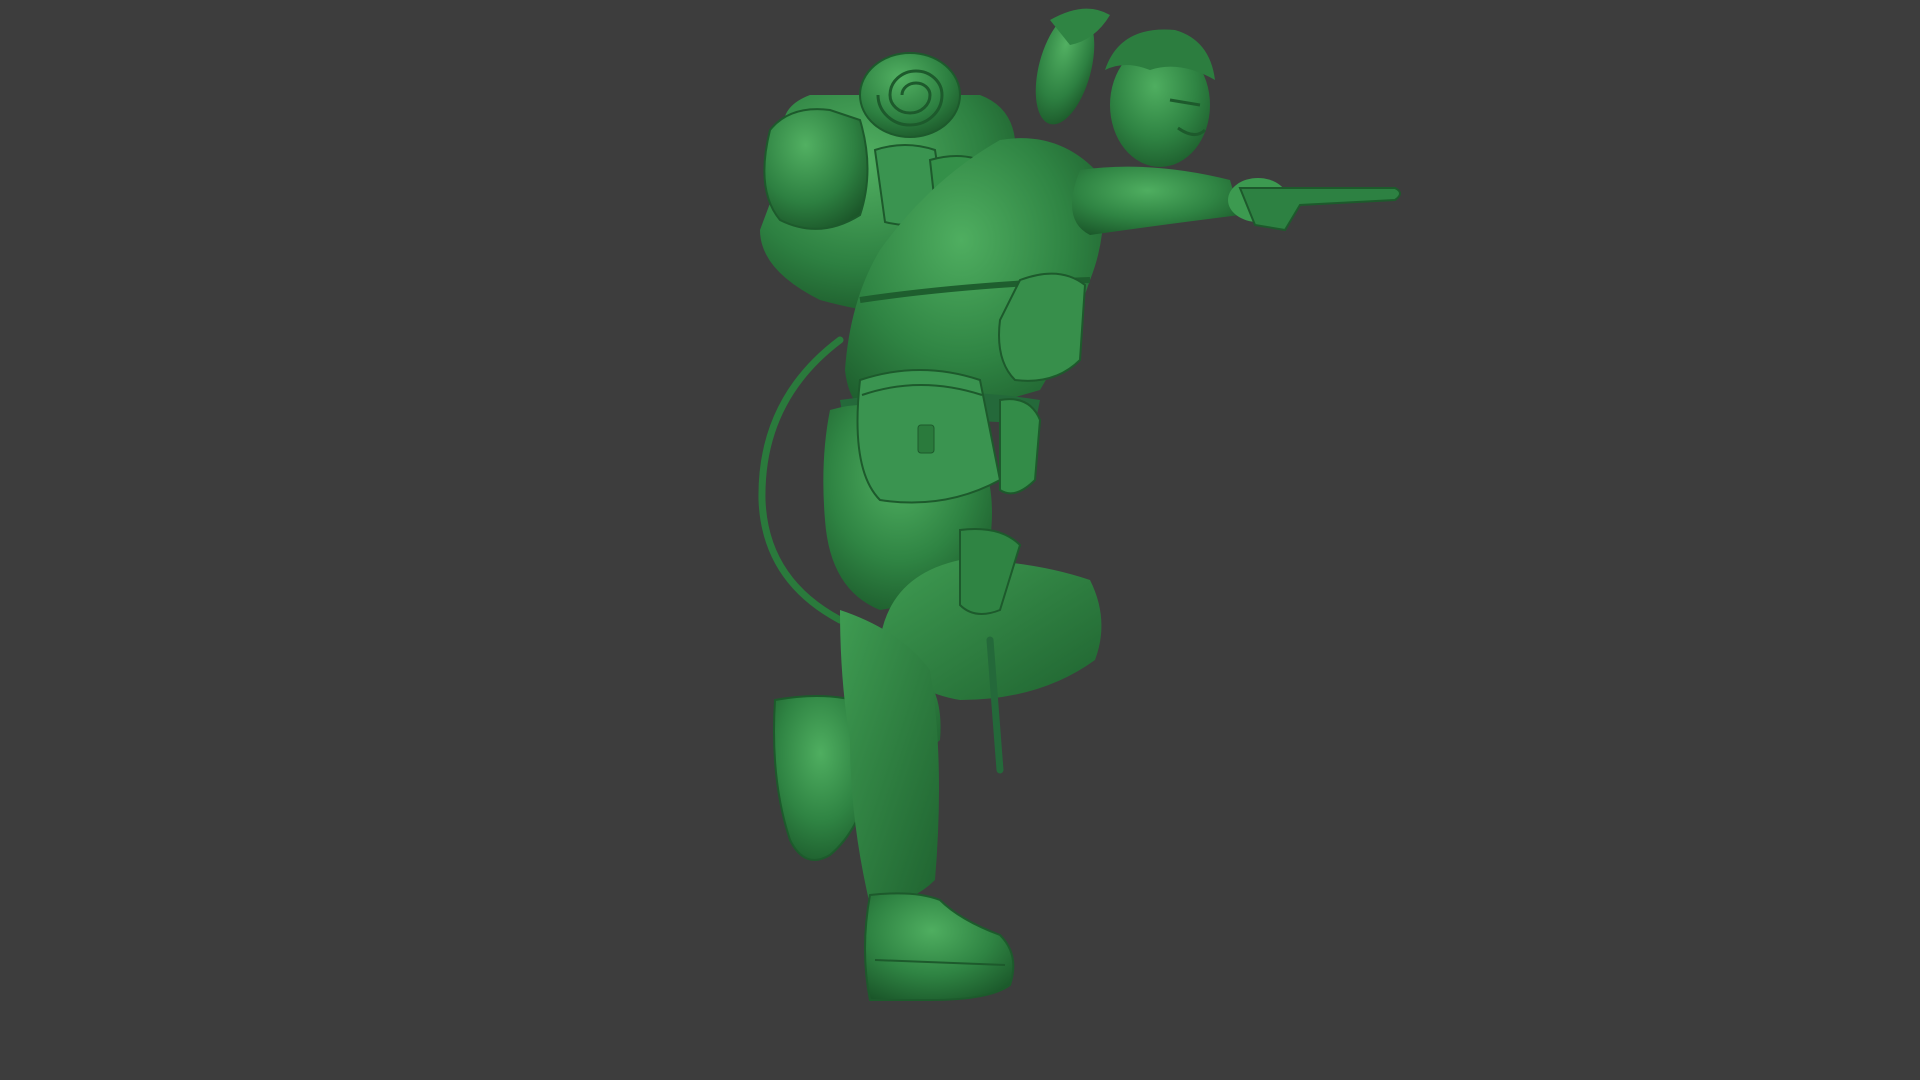 This screenshot has height=1080, width=1920. Describe the element at coordinates (1156, 200) in the screenshot. I see `arm` at that location.